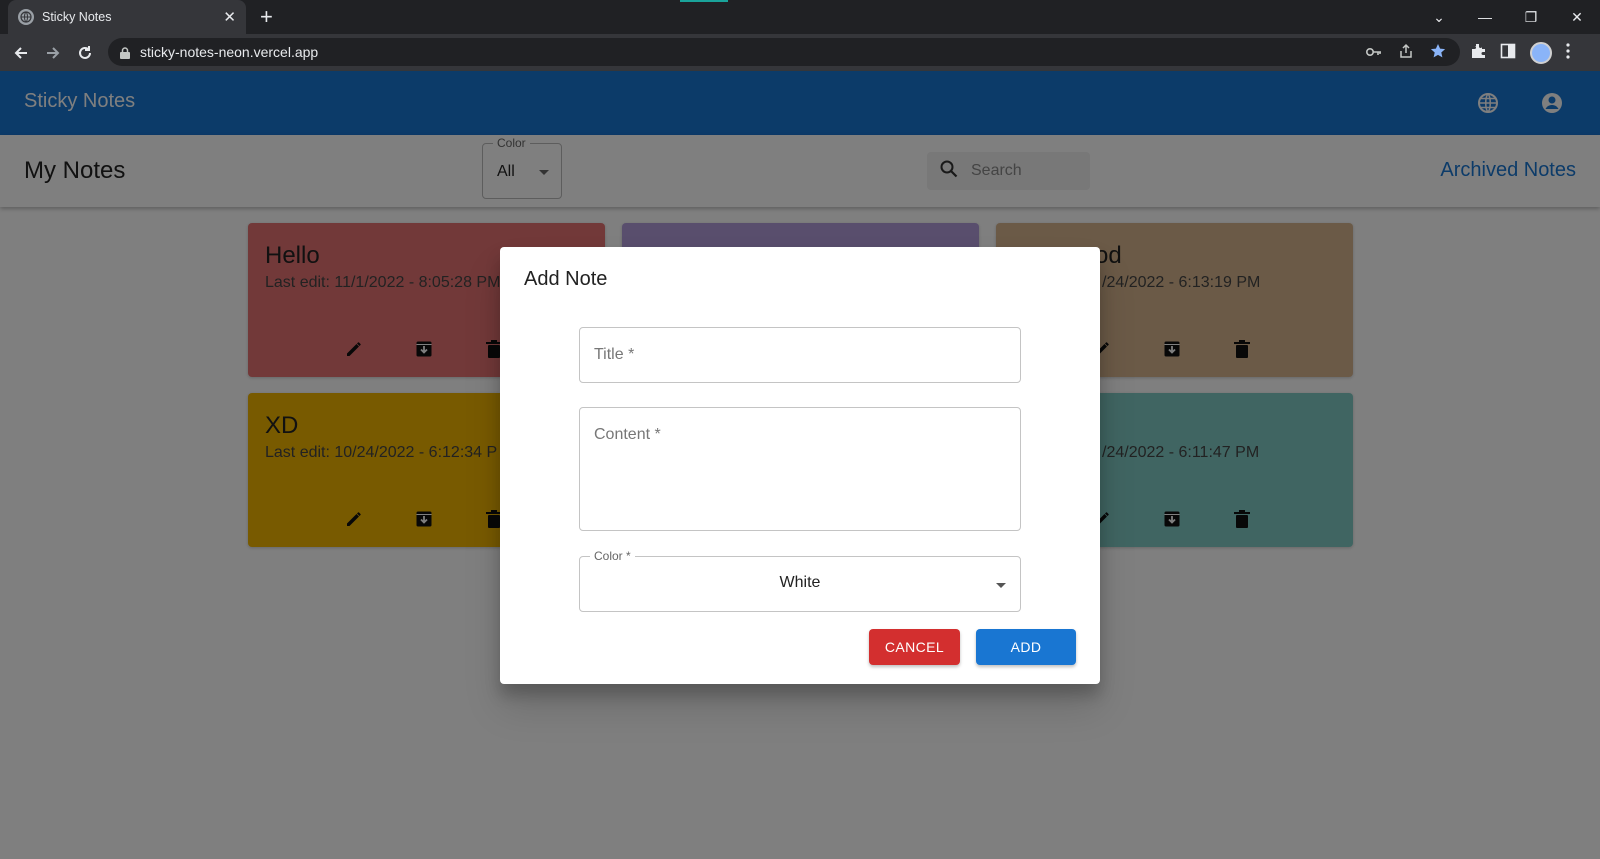 This screenshot has height=859, width=1600. I want to click on forward-arrow-icon, so click(53, 53).